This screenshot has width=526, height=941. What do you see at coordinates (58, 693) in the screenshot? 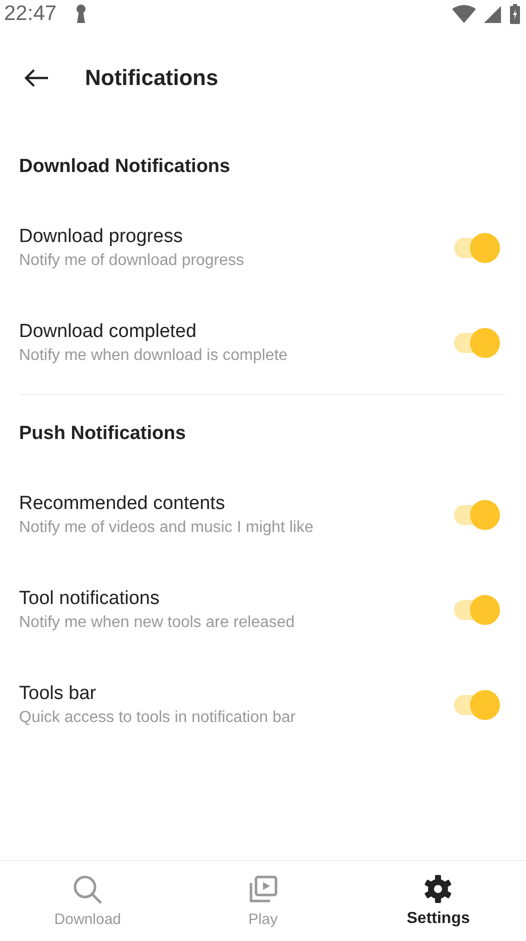
I see `setting-title: Tools bar` at bounding box center [58, 693].